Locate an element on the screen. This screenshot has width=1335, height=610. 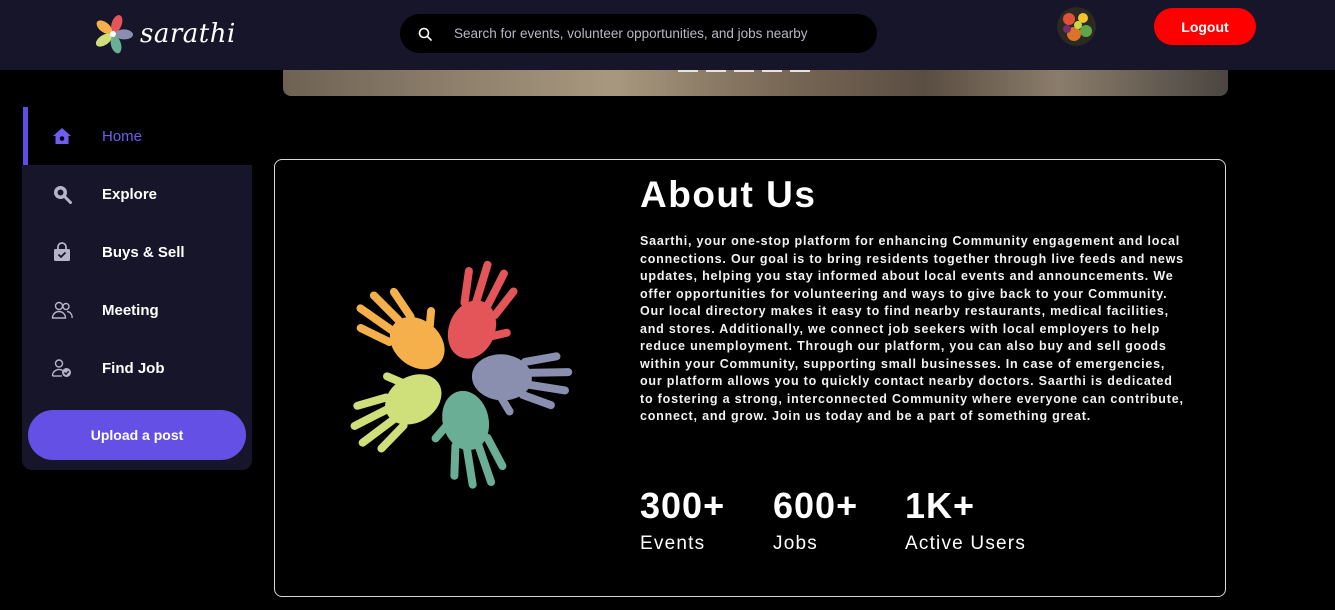
sidebar-item-label: Find Job is located at coordinates (133, 368).